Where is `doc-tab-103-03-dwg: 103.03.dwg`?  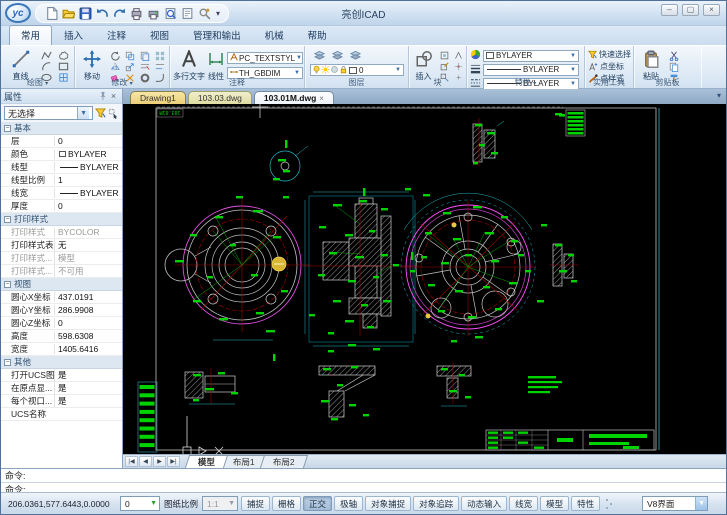 doc-tab-103-03-dwg: 103.03.dwg is located at coordinates (219, 97).